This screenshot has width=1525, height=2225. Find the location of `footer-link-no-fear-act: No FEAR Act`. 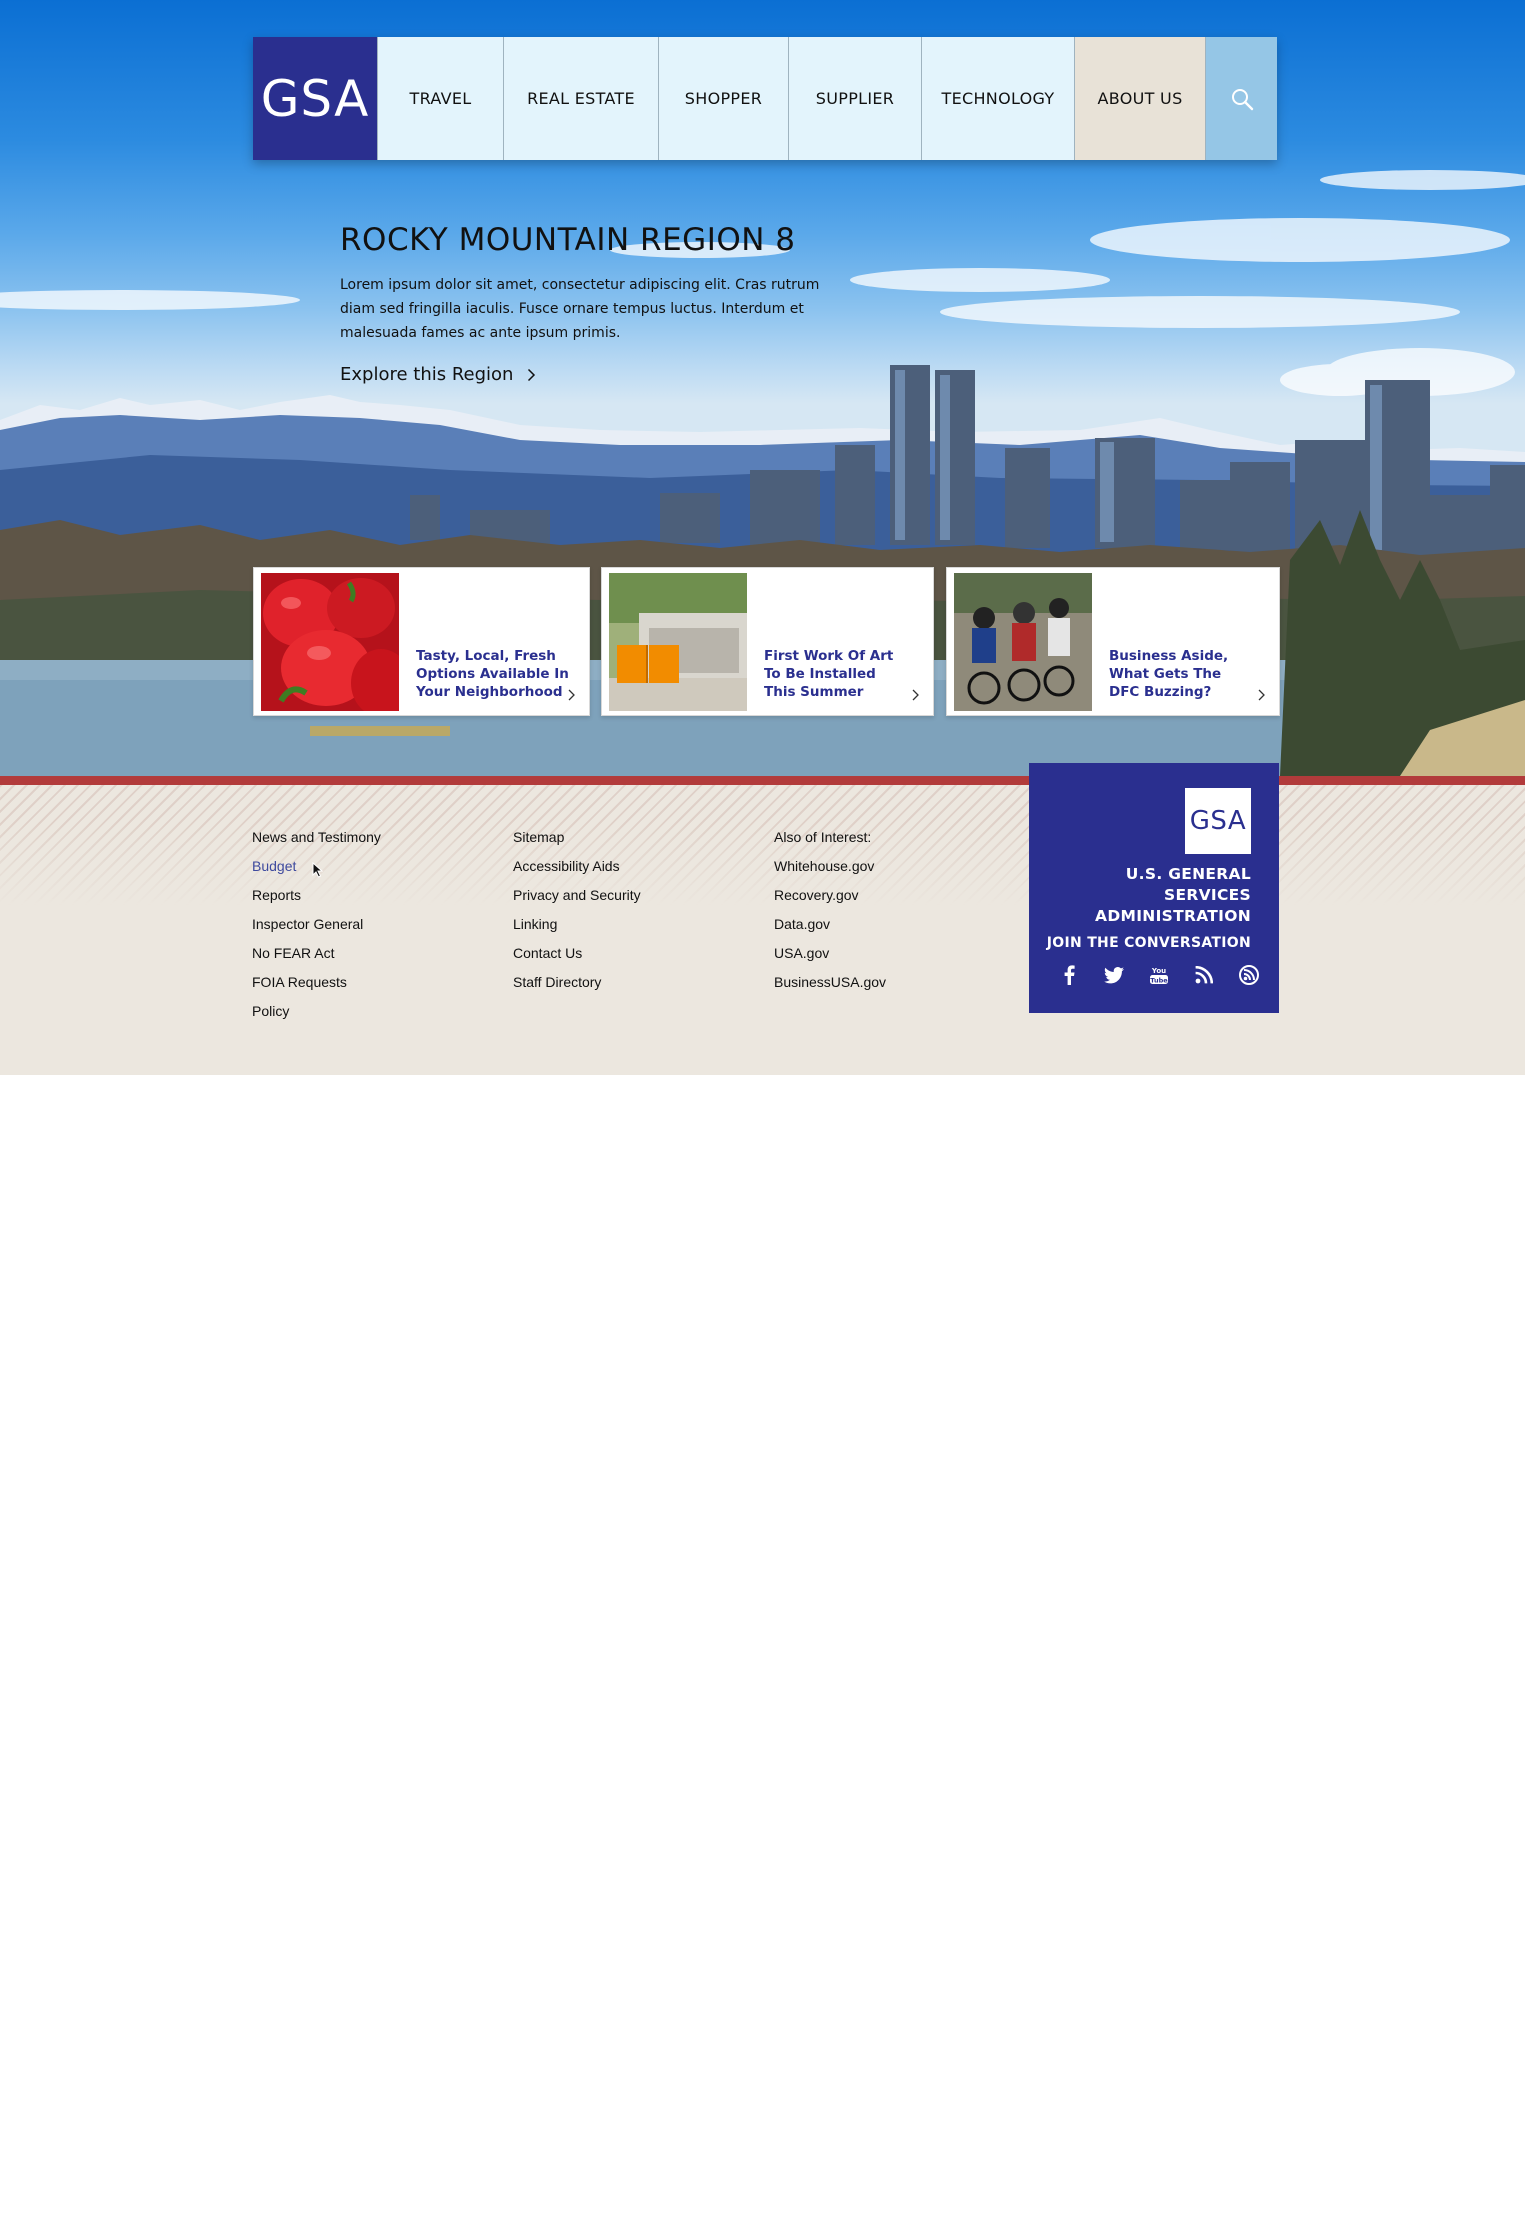

footer-link-no-fear-act: No FEAR Act is located at coordinates (316, 959).